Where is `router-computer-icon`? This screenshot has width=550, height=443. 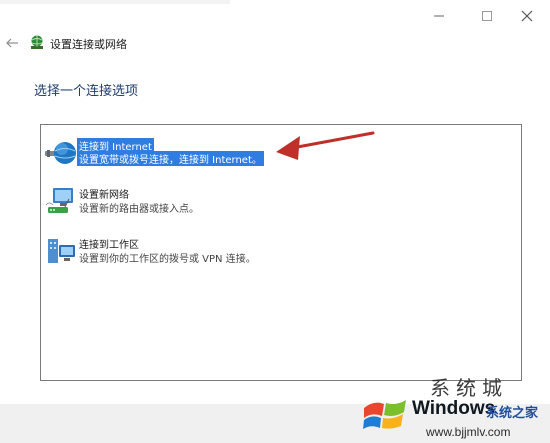
router-computer-icon is located at coordinates (59, 200).